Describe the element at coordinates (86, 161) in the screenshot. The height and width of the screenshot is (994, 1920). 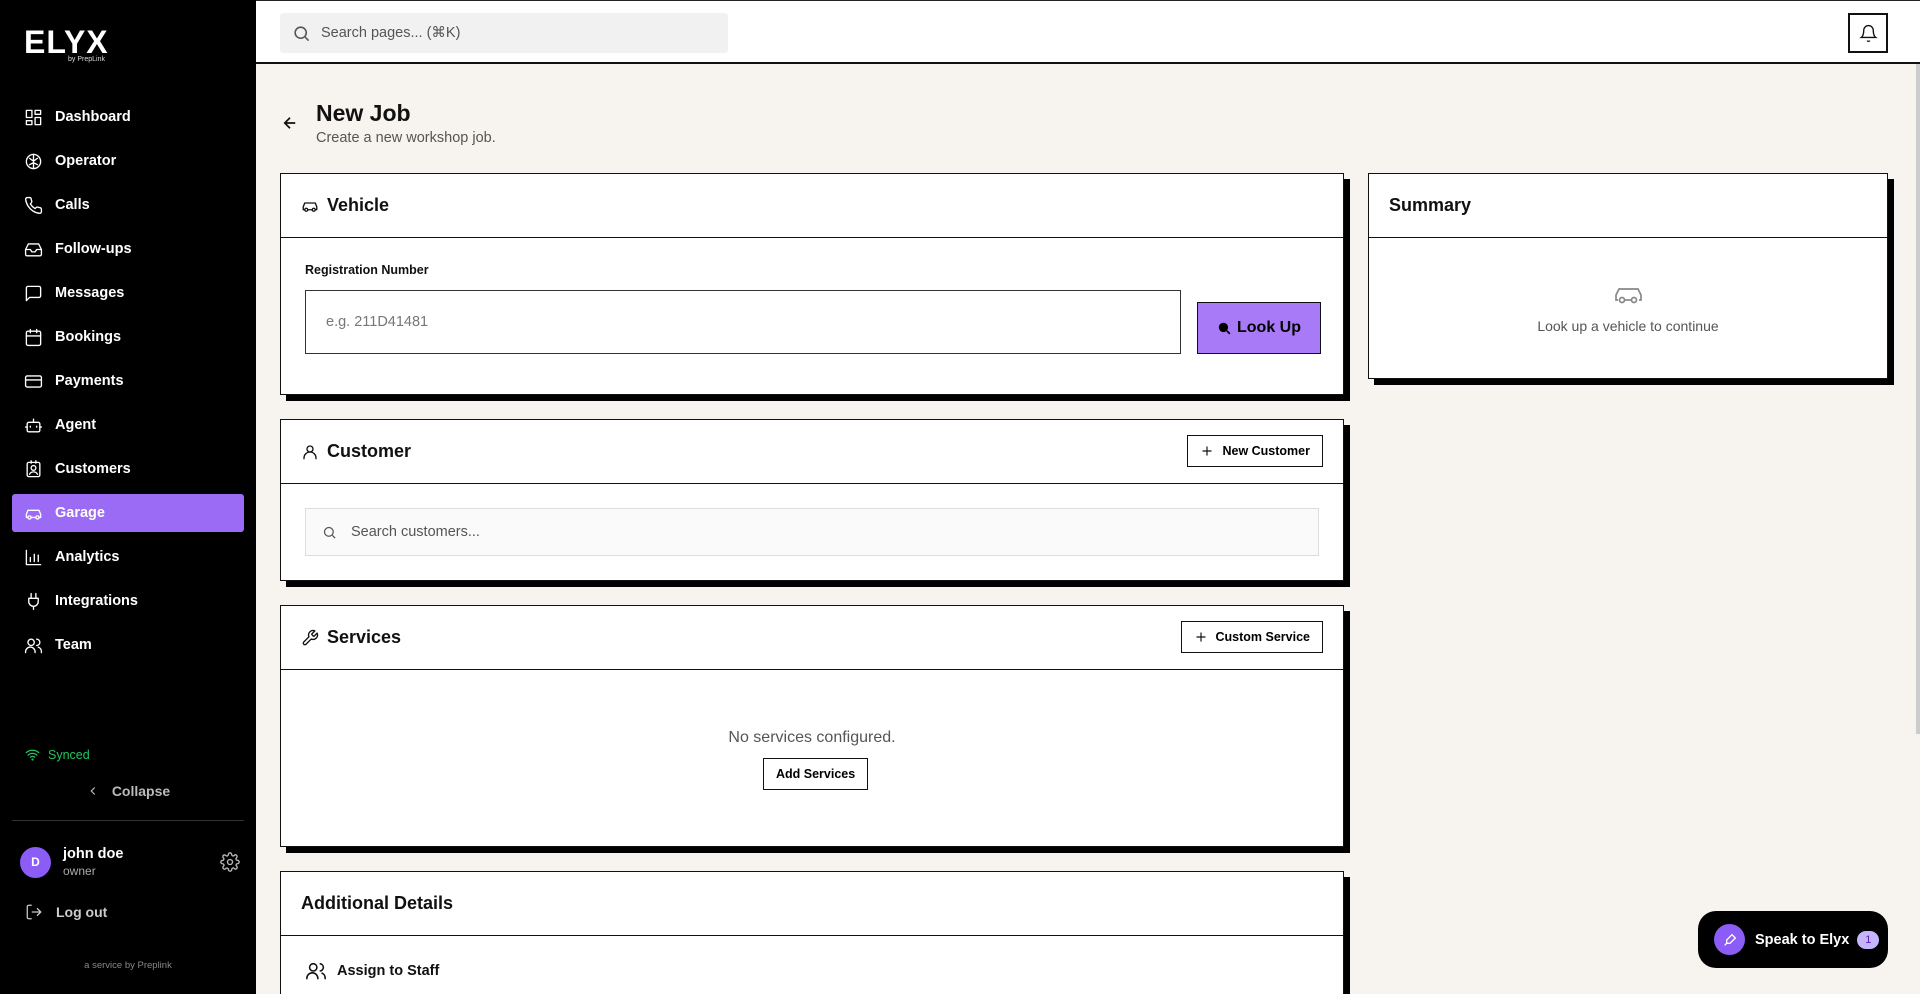
I see `sidebar-item-label: Operator` at that location.